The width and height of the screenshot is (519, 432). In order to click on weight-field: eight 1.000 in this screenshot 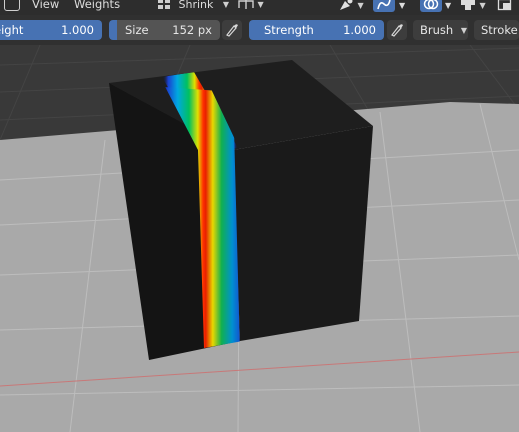, I will do `click(51, 30)`.